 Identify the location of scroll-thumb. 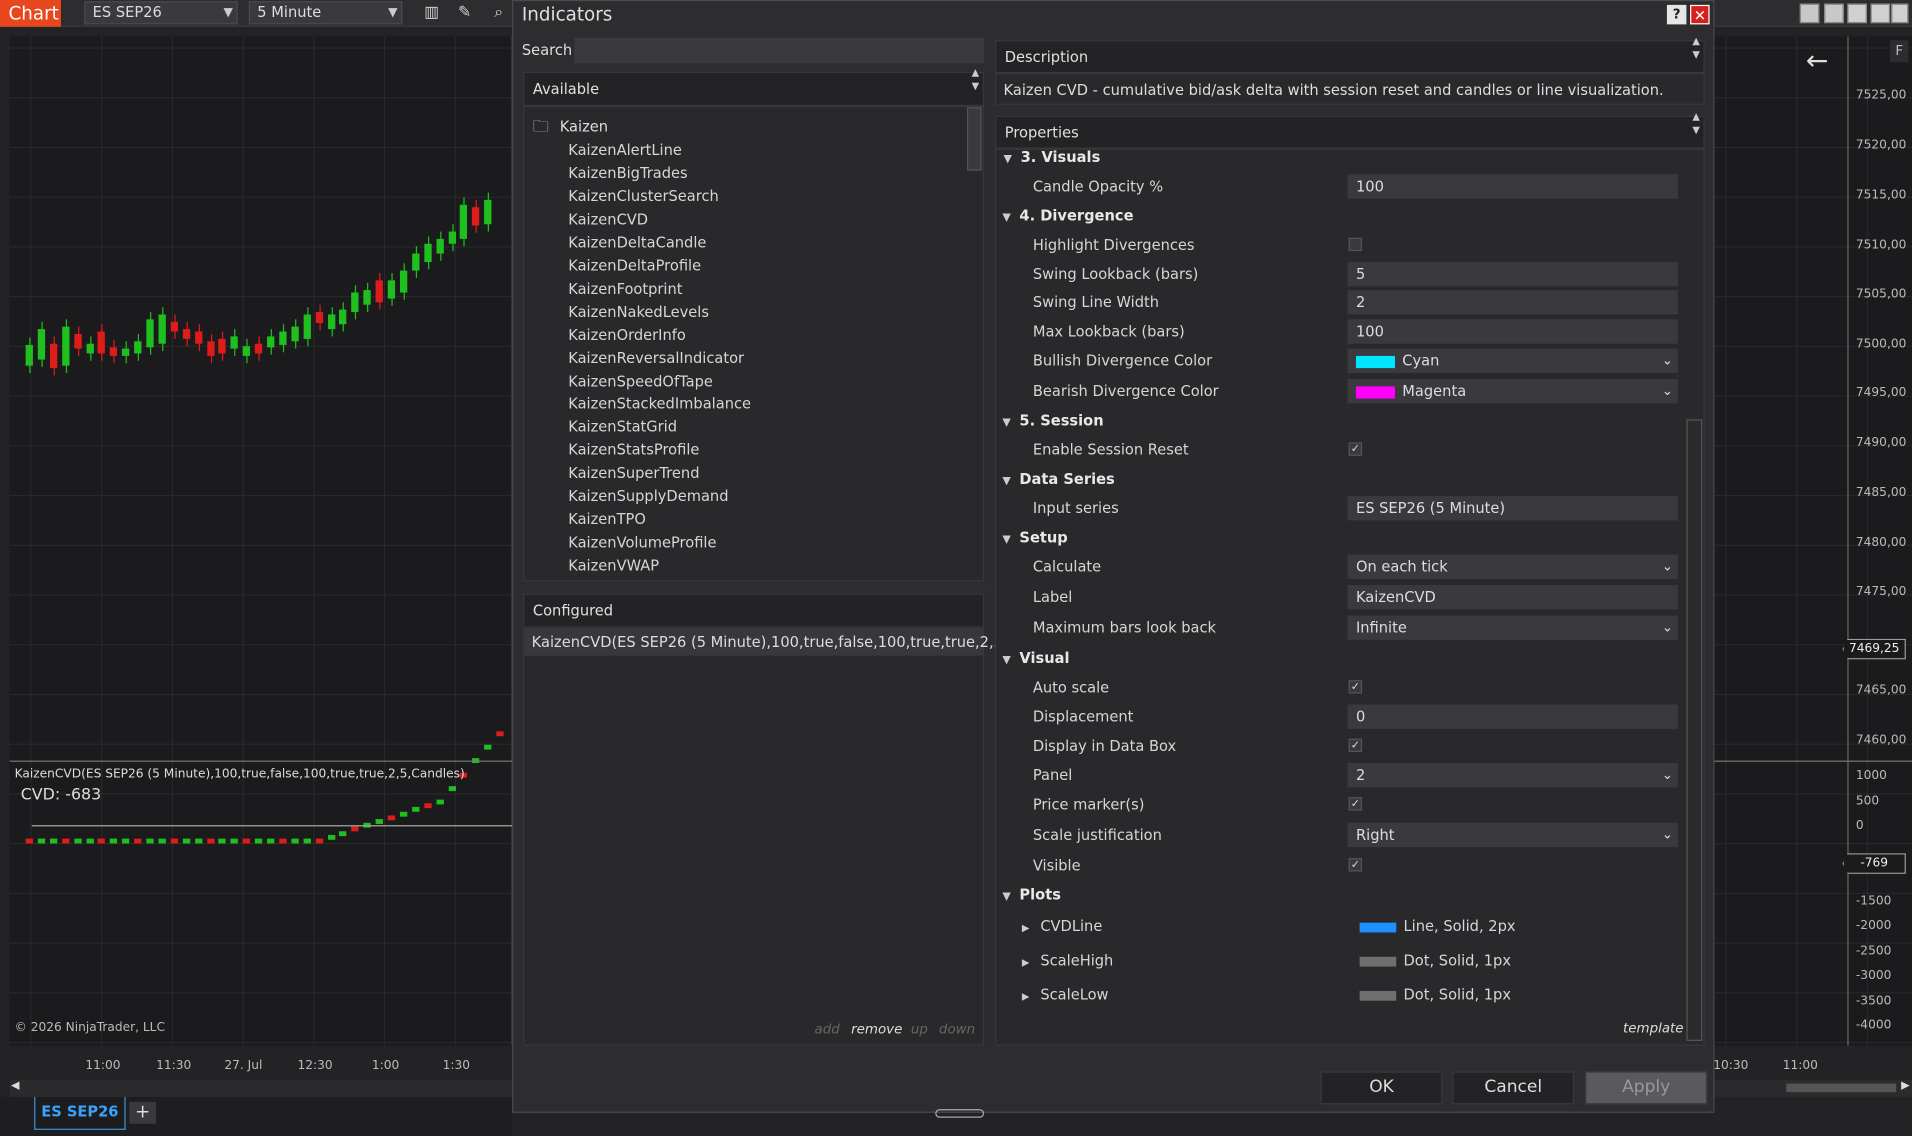
(1841, 1088).